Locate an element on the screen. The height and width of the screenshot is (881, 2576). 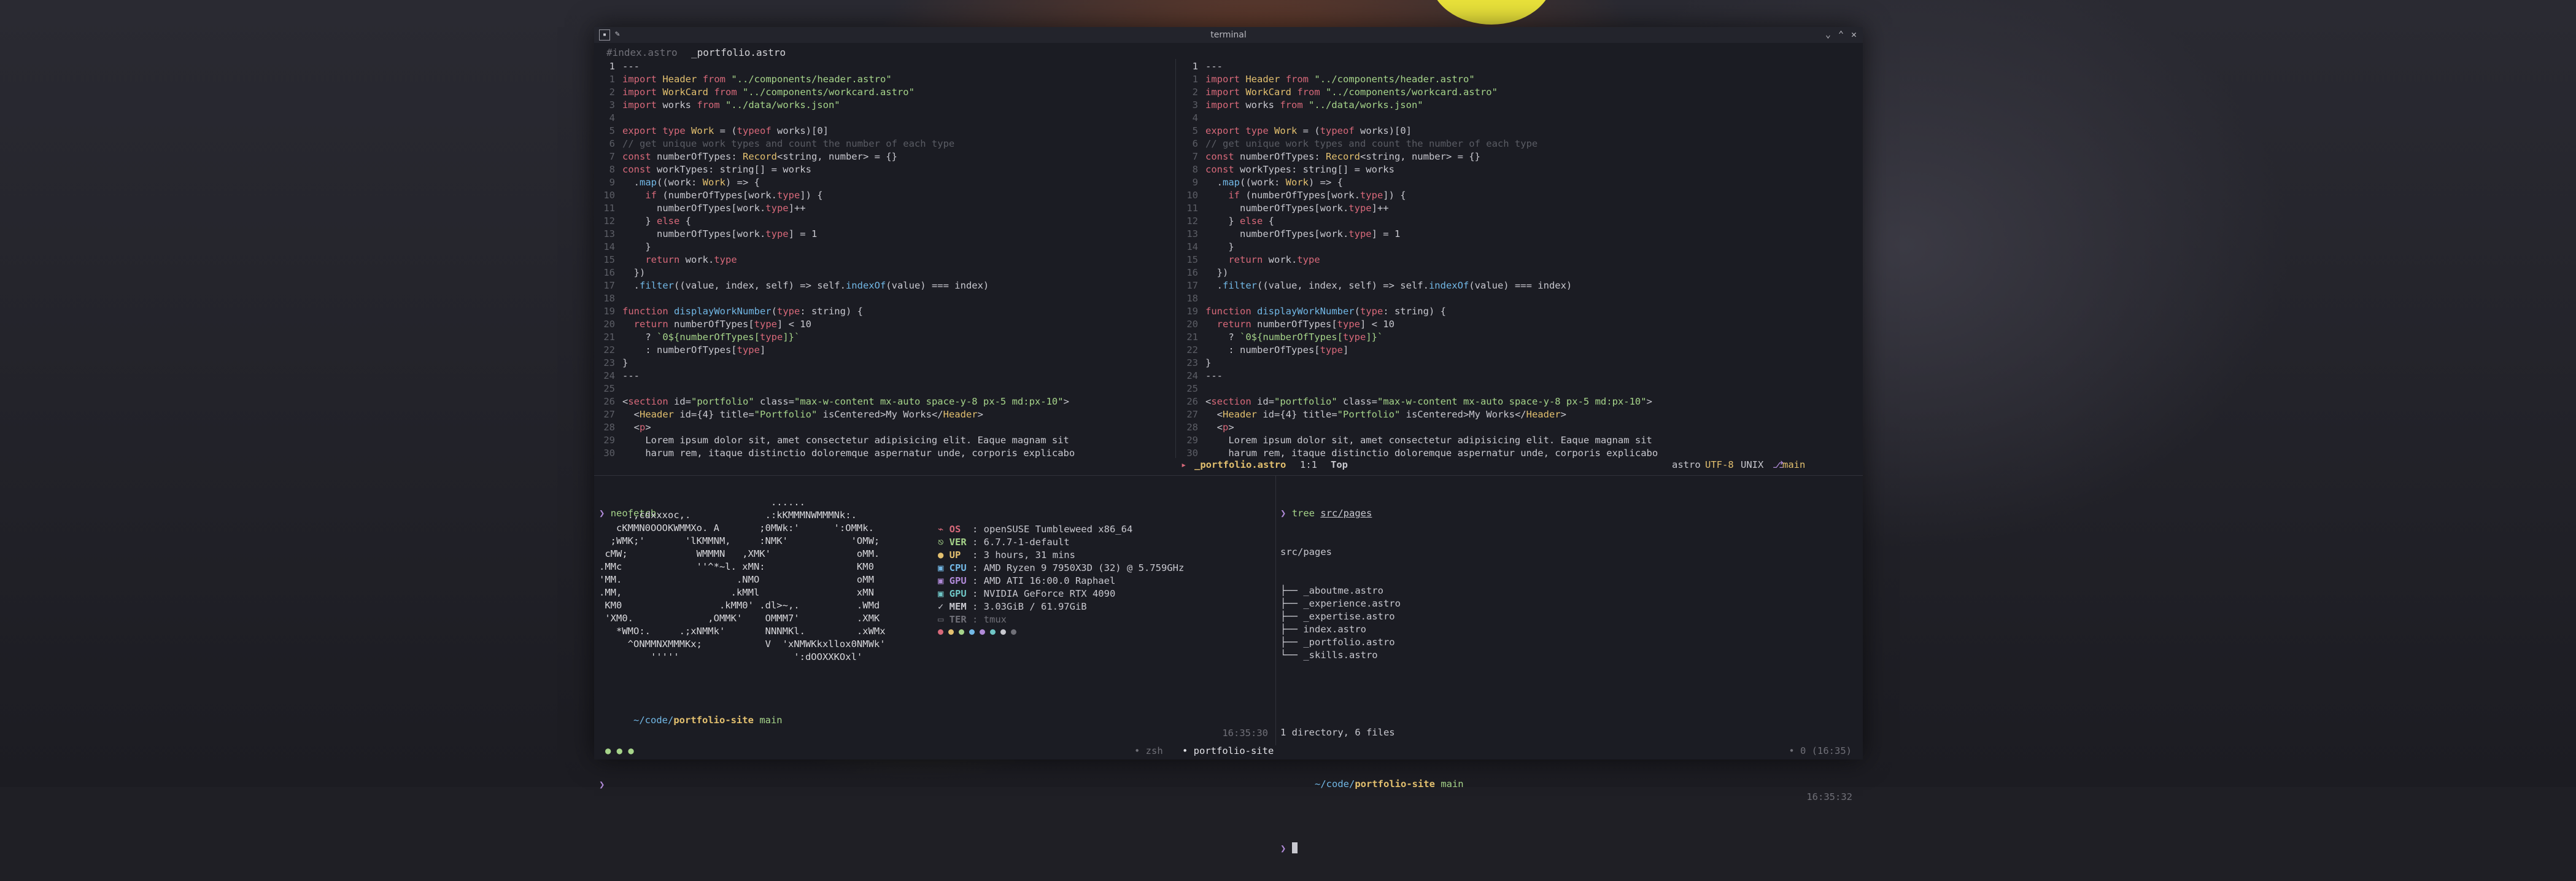
ascii-art-line: ''''' ':dOOXXKOxl' is located at coordinates (731, 656).